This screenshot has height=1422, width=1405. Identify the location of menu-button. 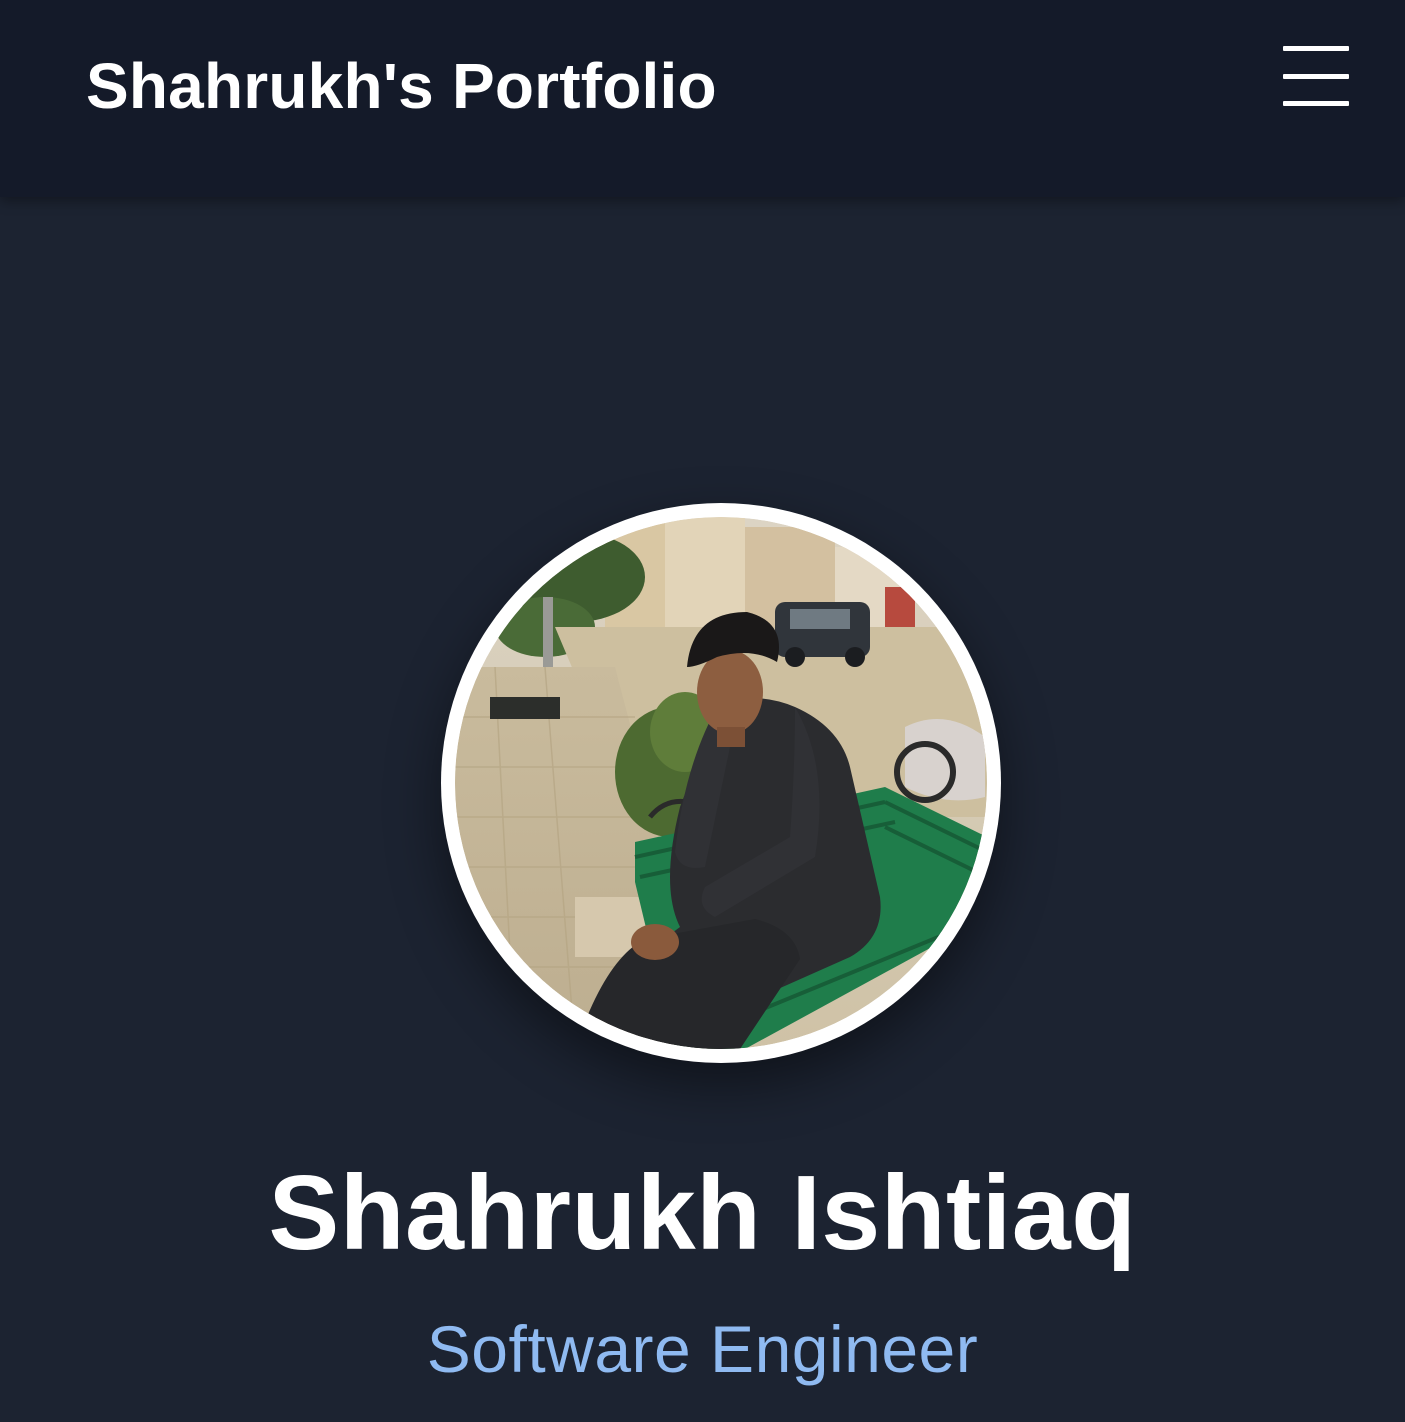
(1316, 77).